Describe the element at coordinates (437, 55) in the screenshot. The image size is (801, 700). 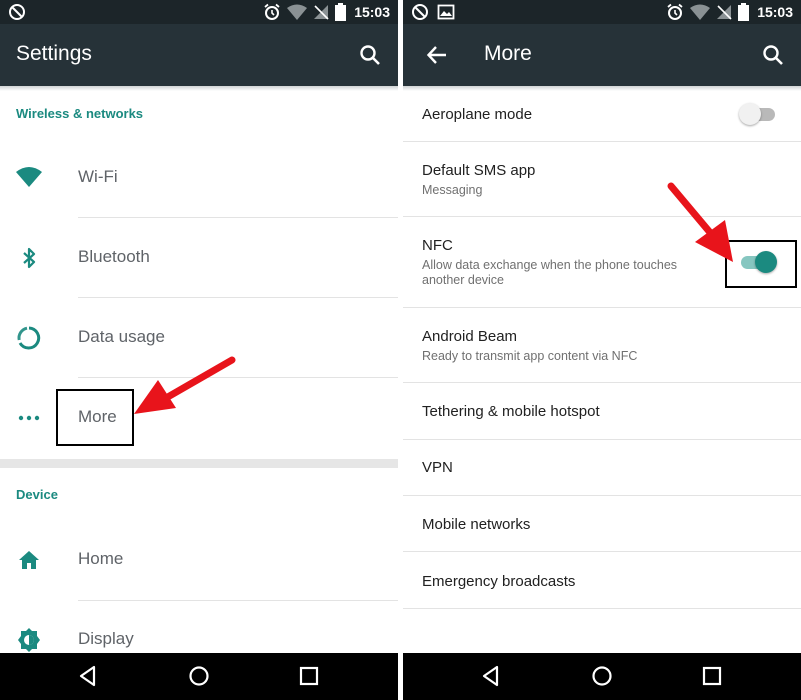
I see `back-arrow-icon` at that location.